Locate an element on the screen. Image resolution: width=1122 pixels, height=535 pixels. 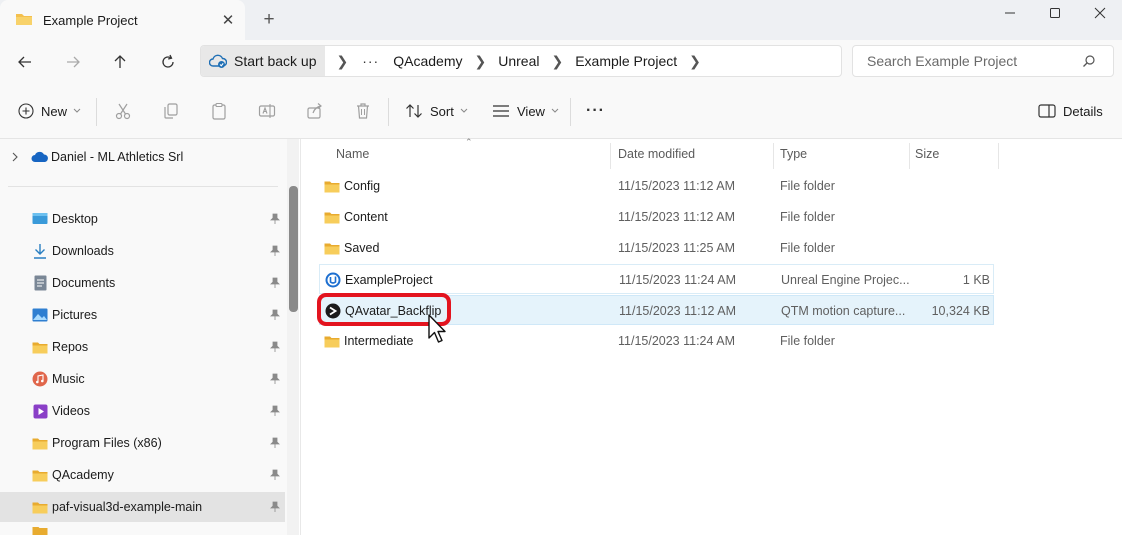
file-name: Intermediate is located at coordinates (379, 341).